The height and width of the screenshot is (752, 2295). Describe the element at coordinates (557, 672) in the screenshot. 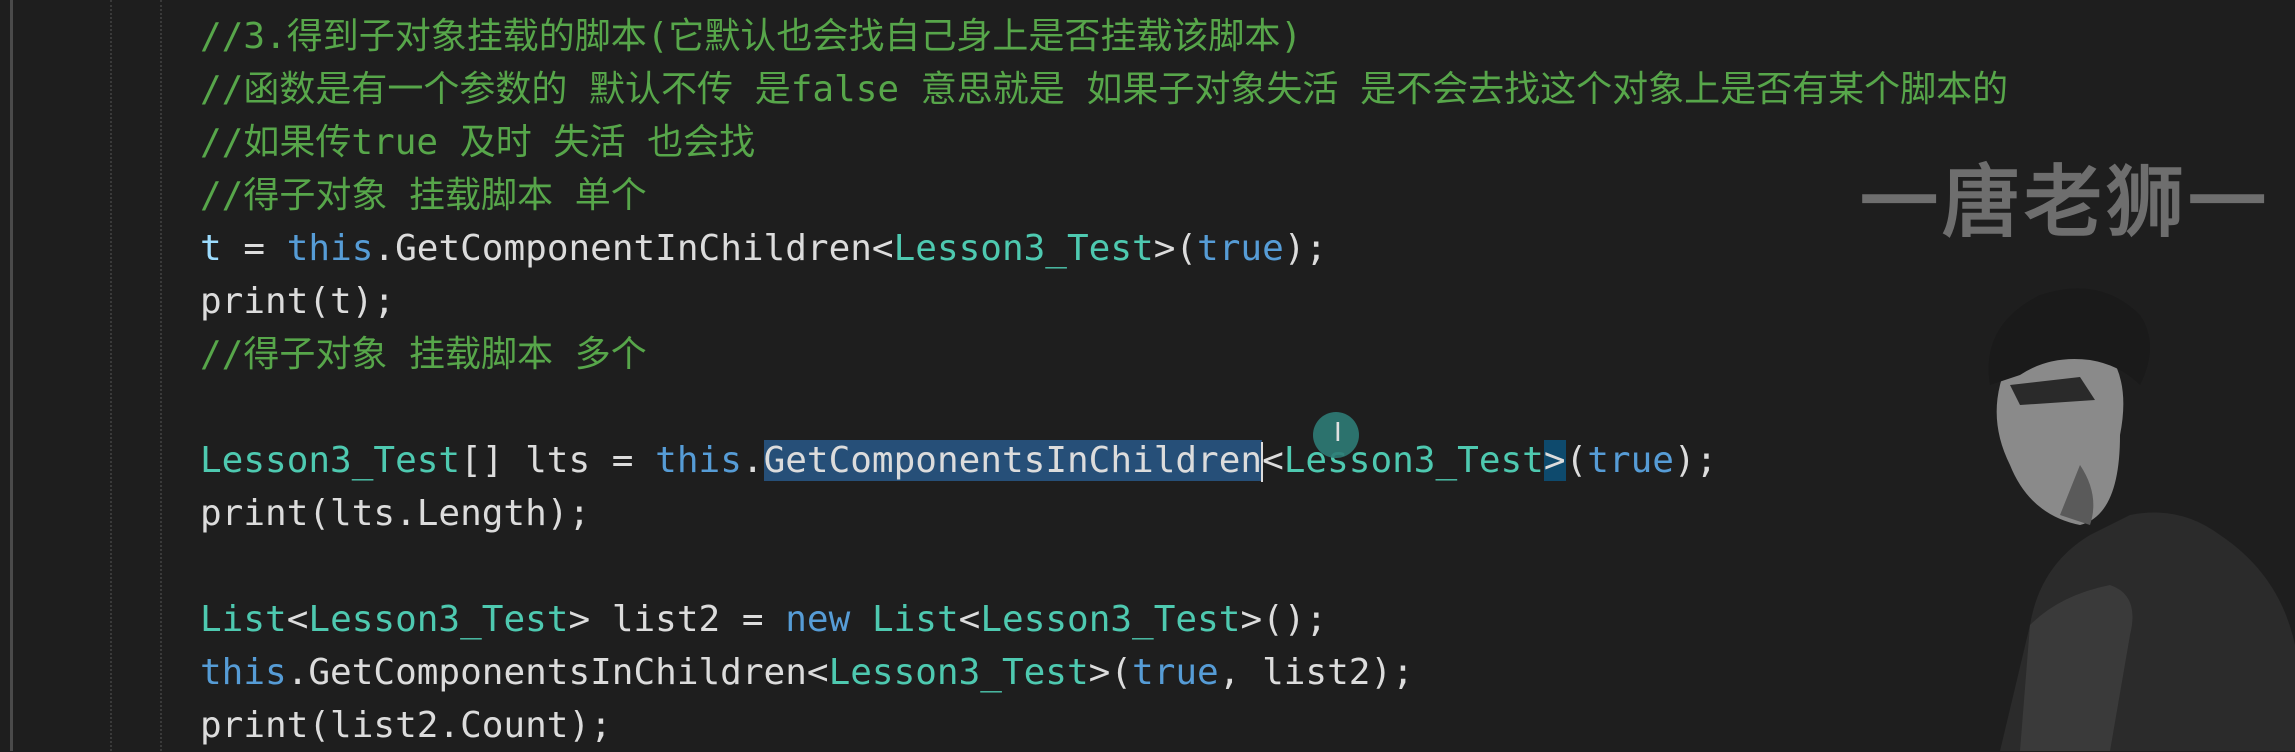

I see `token: .GetComponentsInChildren<` at that location.